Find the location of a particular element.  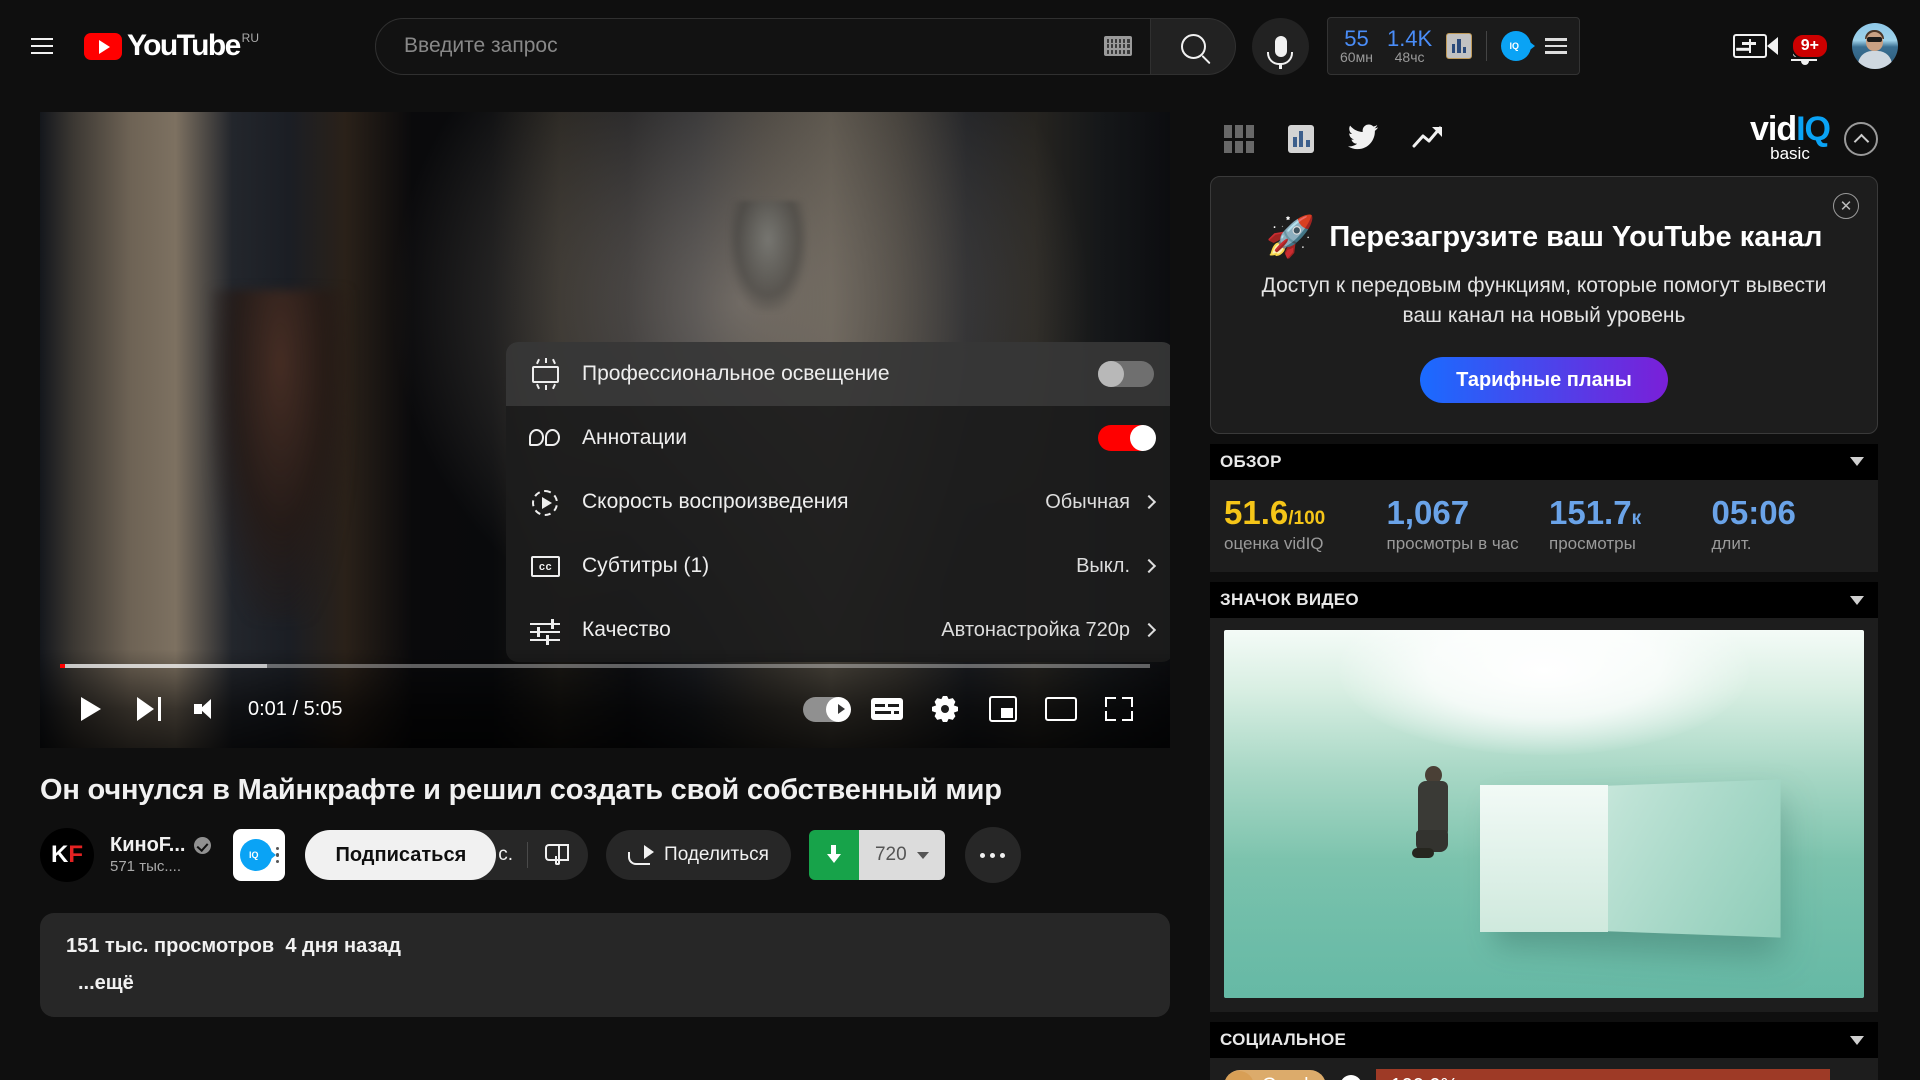

view-count: 151 тыс. просмотров is located at coordinates (170, 946).